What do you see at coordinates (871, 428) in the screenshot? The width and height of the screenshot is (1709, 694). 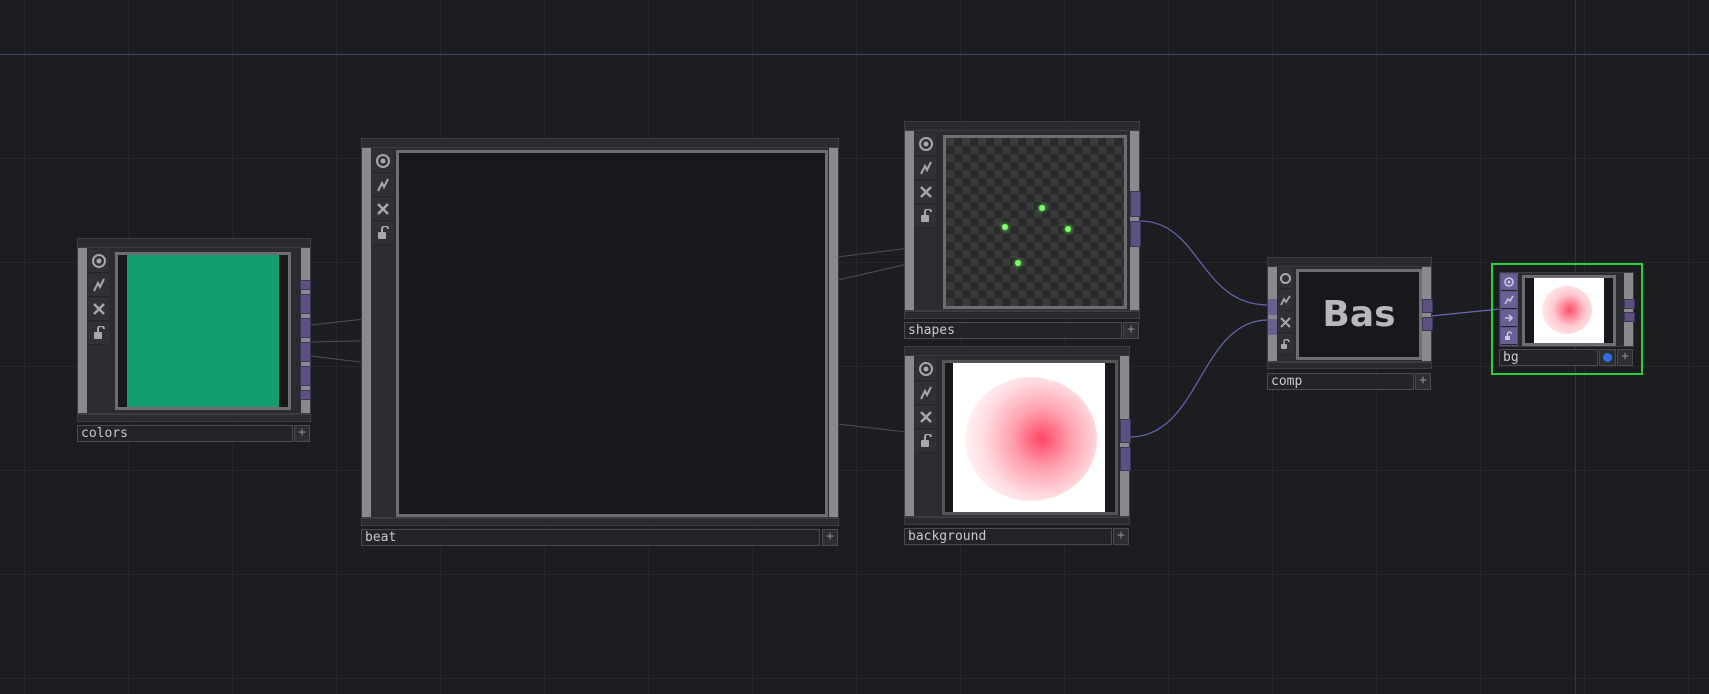 I see `wire-beat-to-background` at bounding box center [871, 428].